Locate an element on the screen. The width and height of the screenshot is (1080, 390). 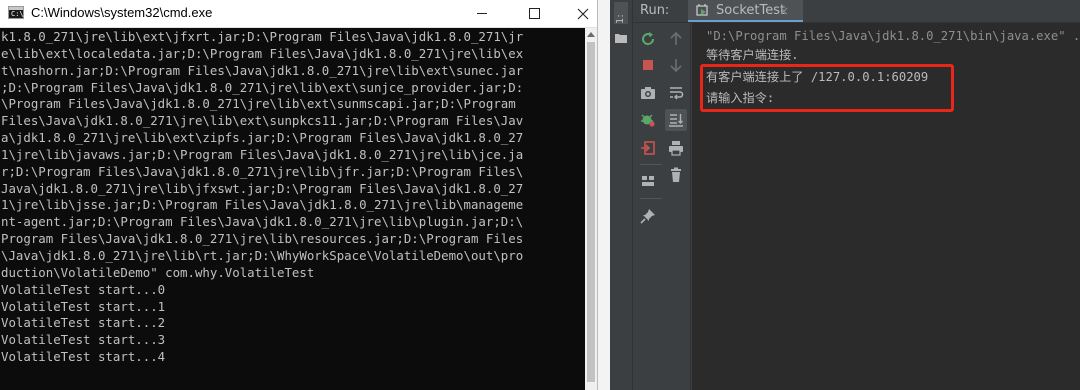
stop-icon is located at coordinates (648, 65).